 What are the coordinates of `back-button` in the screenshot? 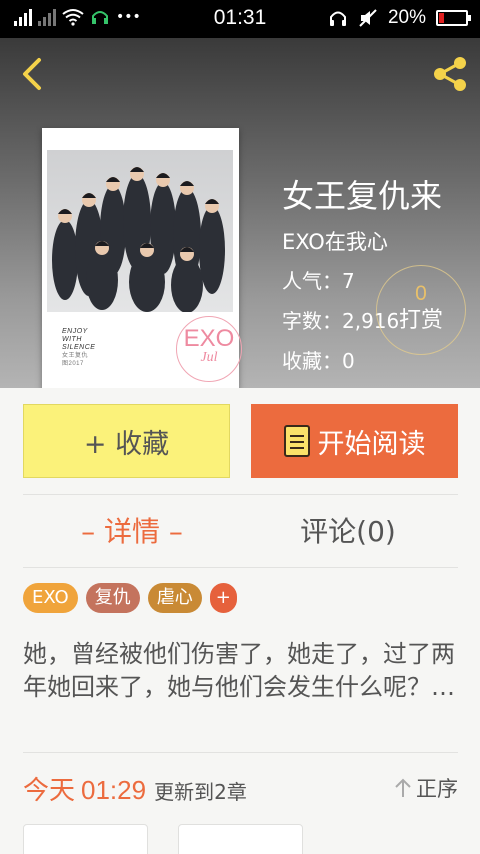 It's located at (32, 74).